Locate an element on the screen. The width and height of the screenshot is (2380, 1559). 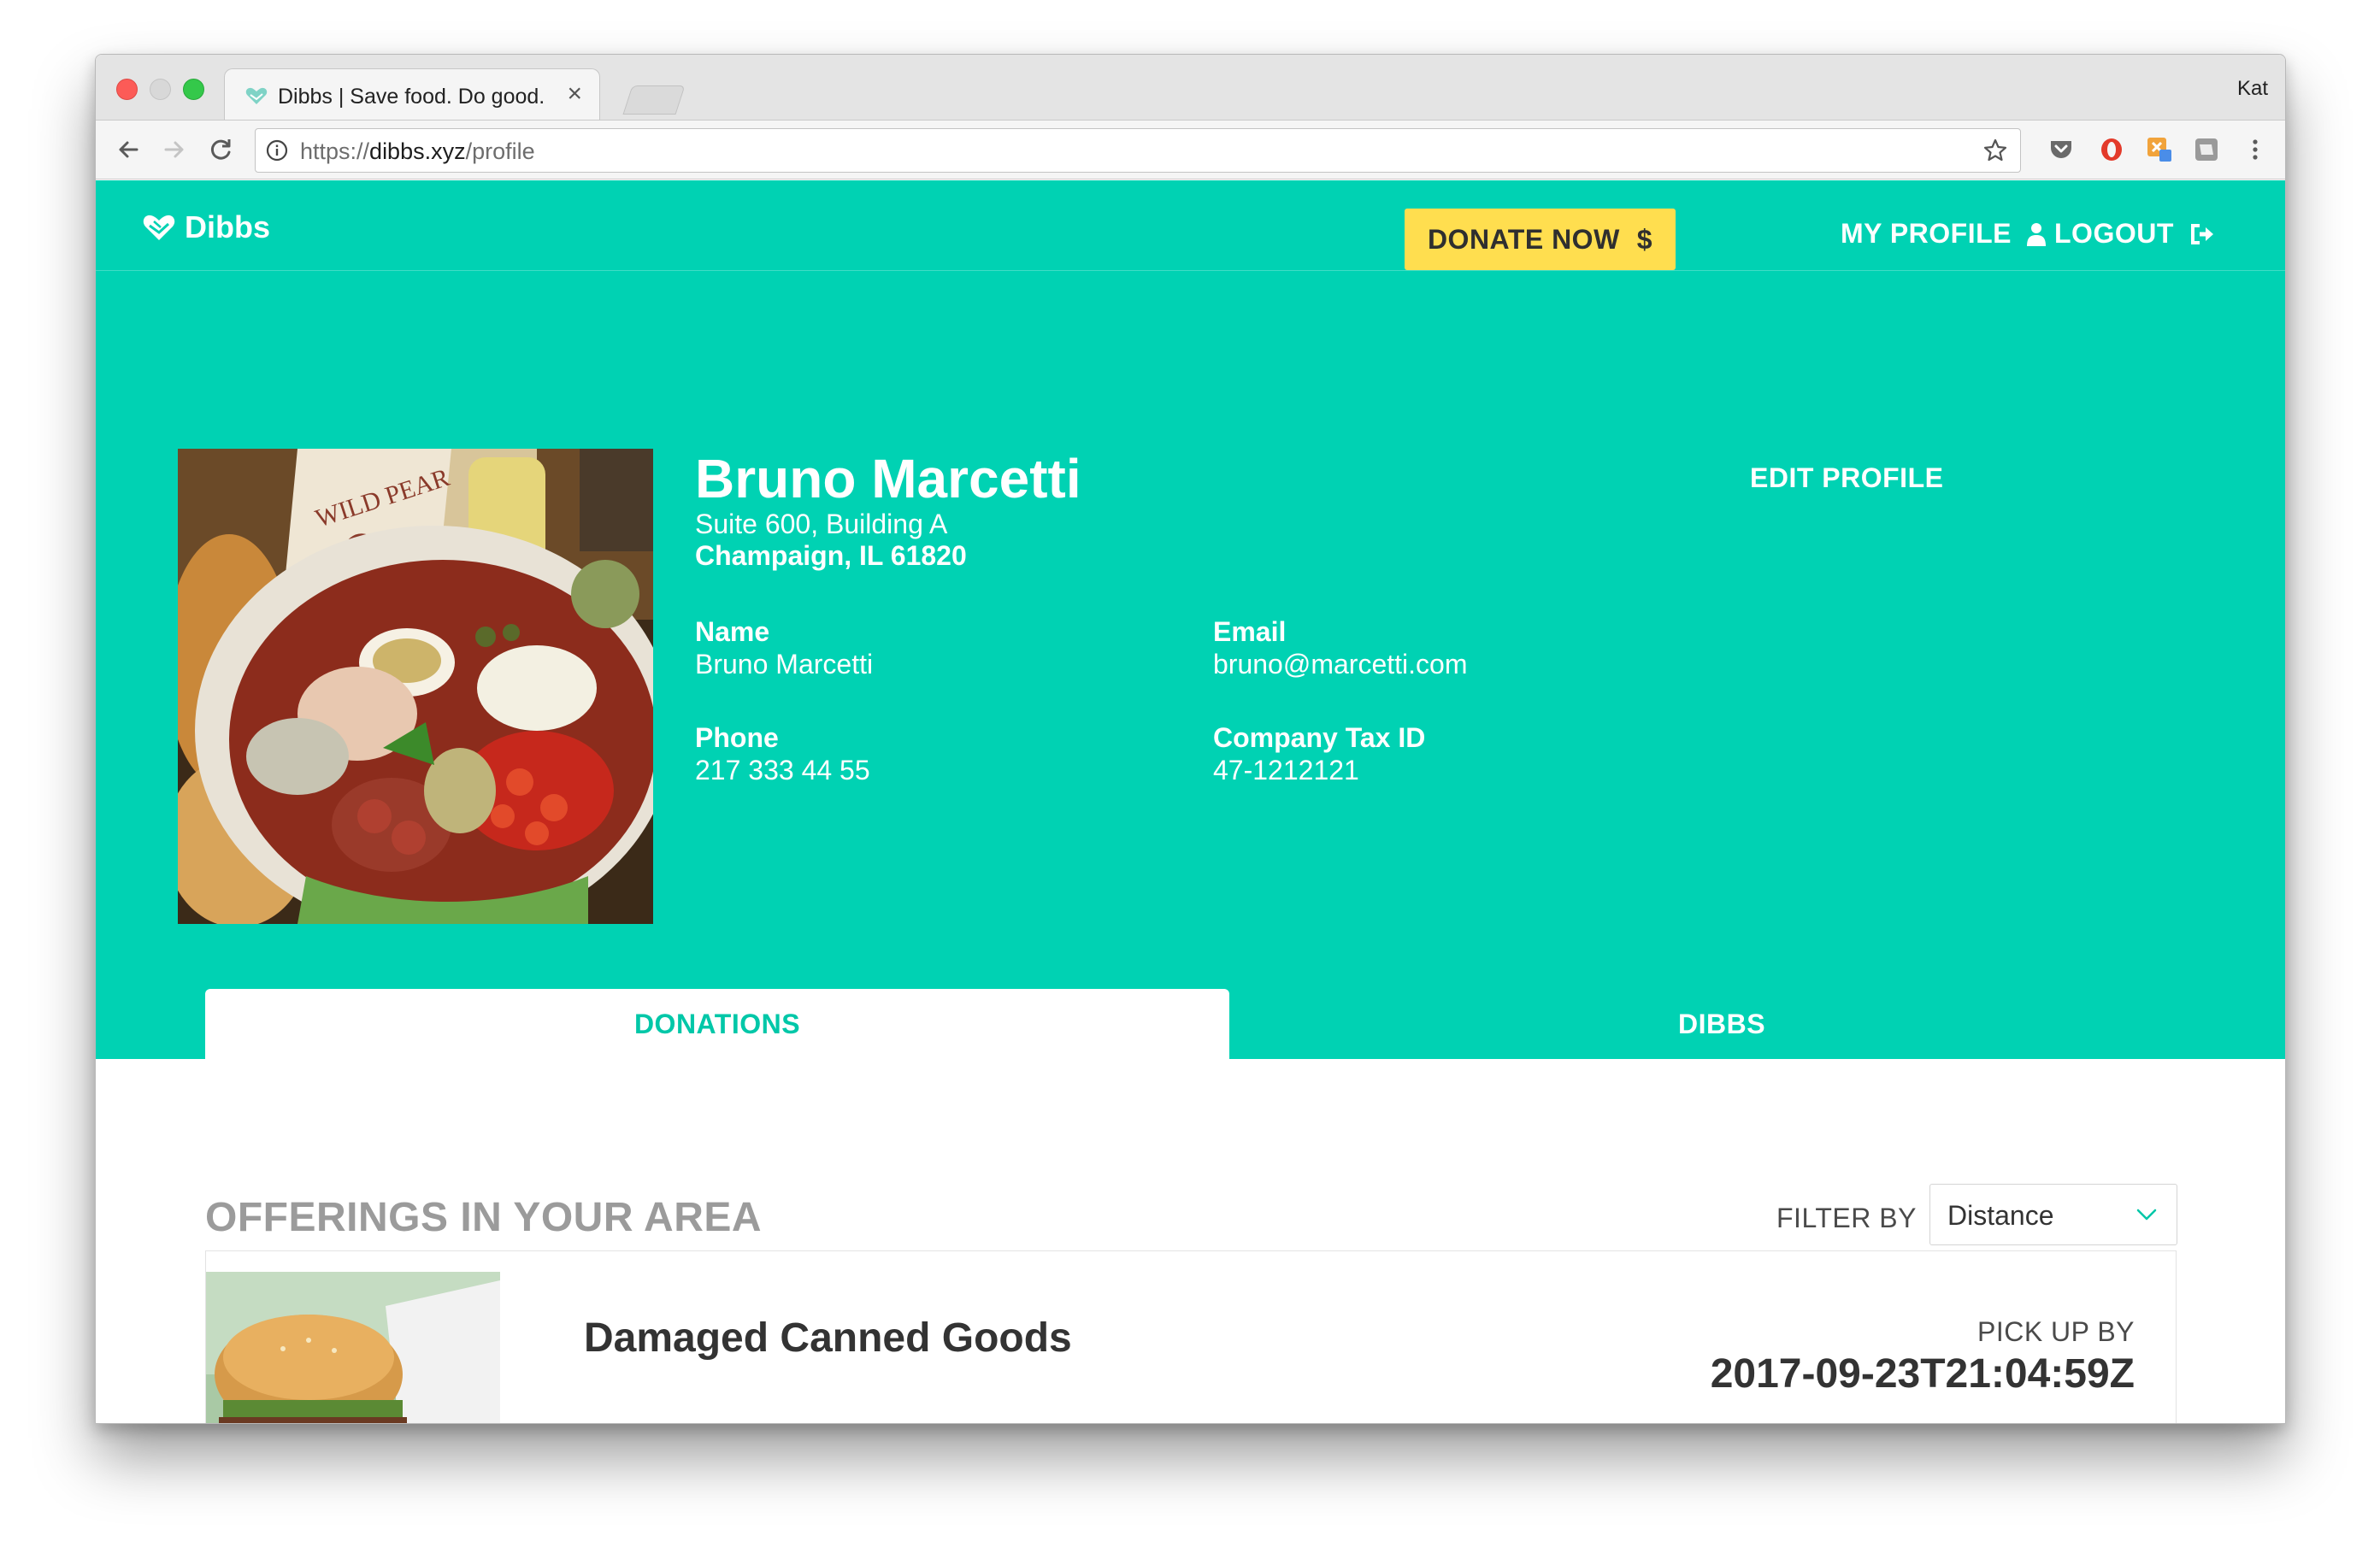
brand-logo: Dibbs is located at coordinates (206, 227).